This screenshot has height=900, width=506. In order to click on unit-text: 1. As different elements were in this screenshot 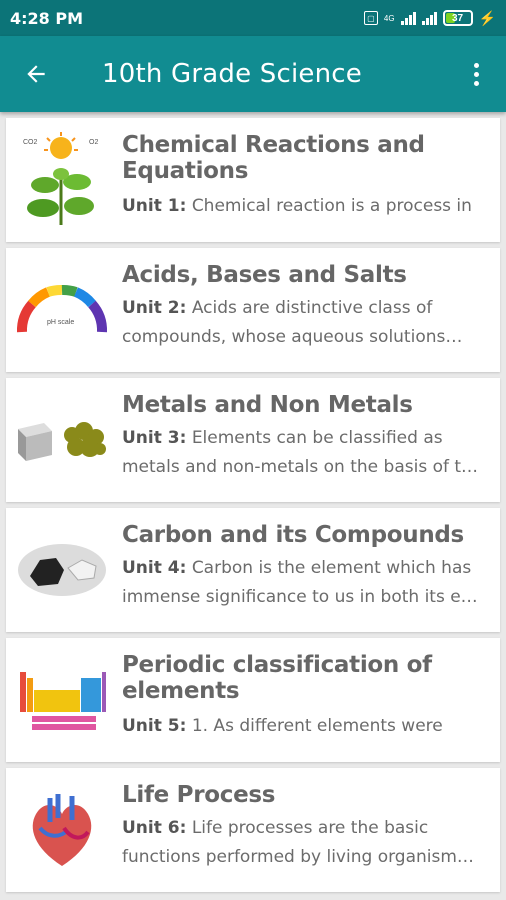, I will do `click(317, 726)`.